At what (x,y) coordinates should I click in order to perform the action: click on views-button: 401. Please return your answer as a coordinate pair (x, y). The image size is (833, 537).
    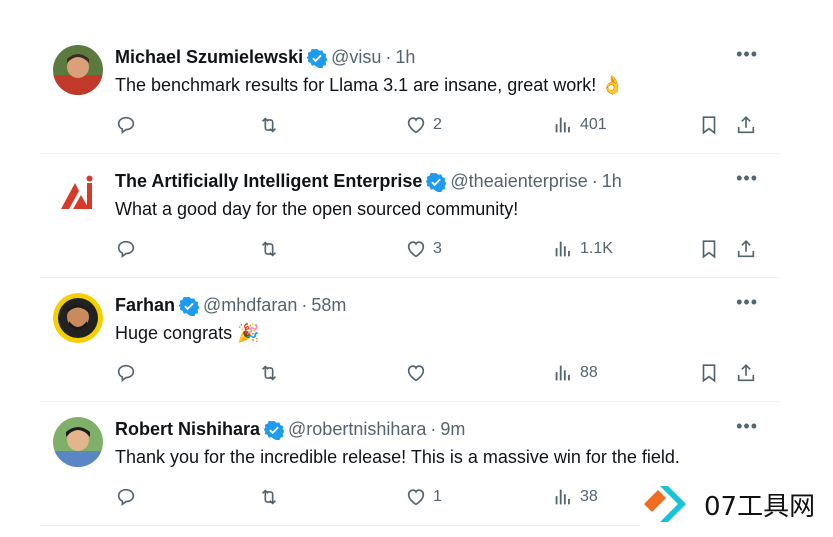
    Looking at the image, I should click on (579, 125).